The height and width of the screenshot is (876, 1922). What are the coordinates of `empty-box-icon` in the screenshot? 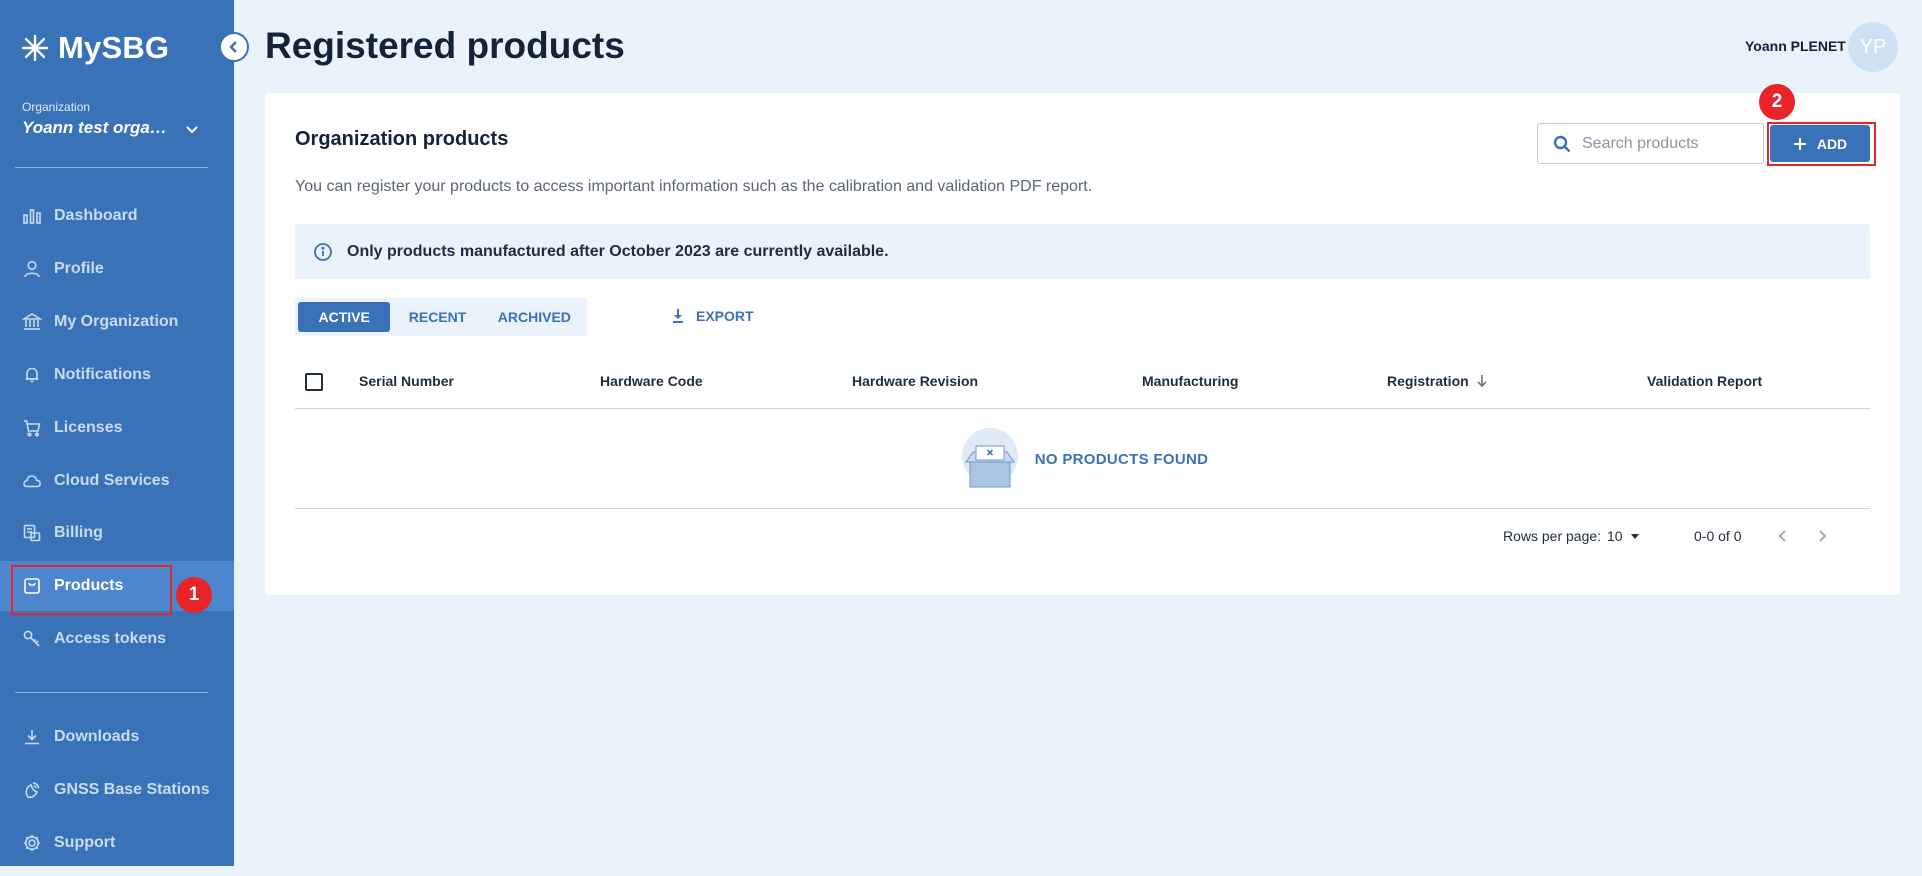 It's located at (989, 458).